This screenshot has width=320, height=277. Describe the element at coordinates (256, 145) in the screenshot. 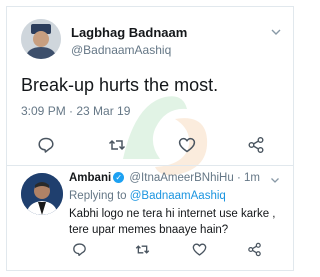

I see `share-icon` at that location.